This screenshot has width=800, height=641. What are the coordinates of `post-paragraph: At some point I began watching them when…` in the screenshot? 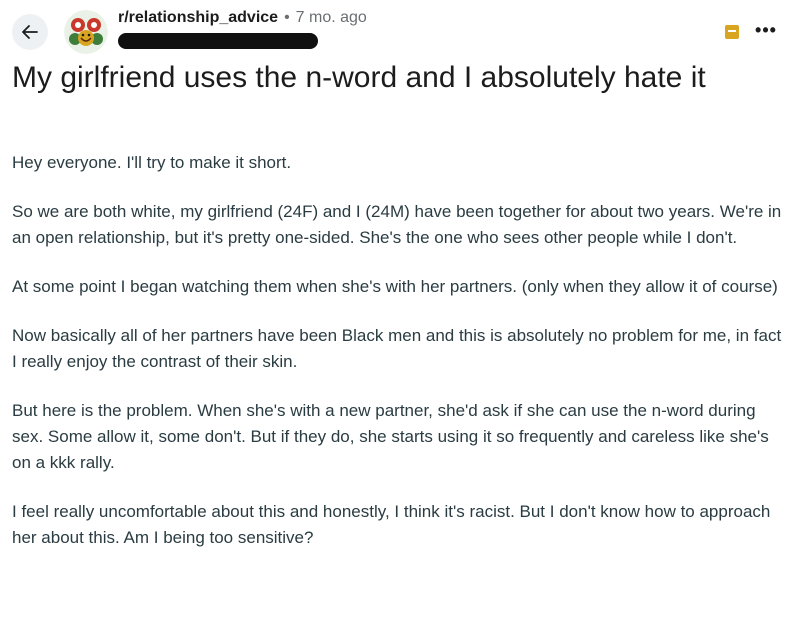 It's located at (395, 286).